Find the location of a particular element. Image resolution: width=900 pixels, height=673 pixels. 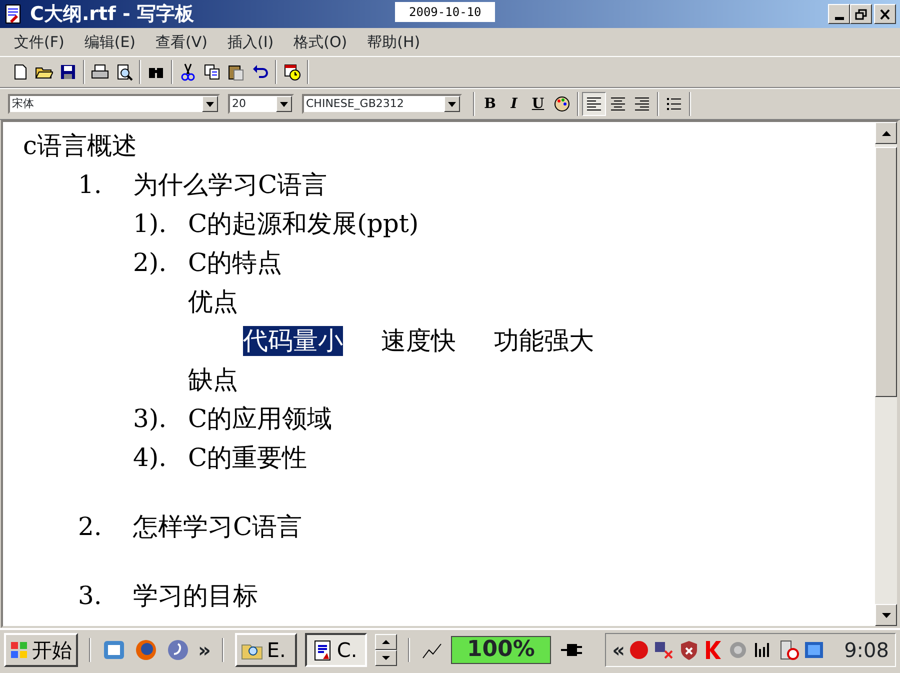

text-word: 速度快 is located at coordinates (418, 341).